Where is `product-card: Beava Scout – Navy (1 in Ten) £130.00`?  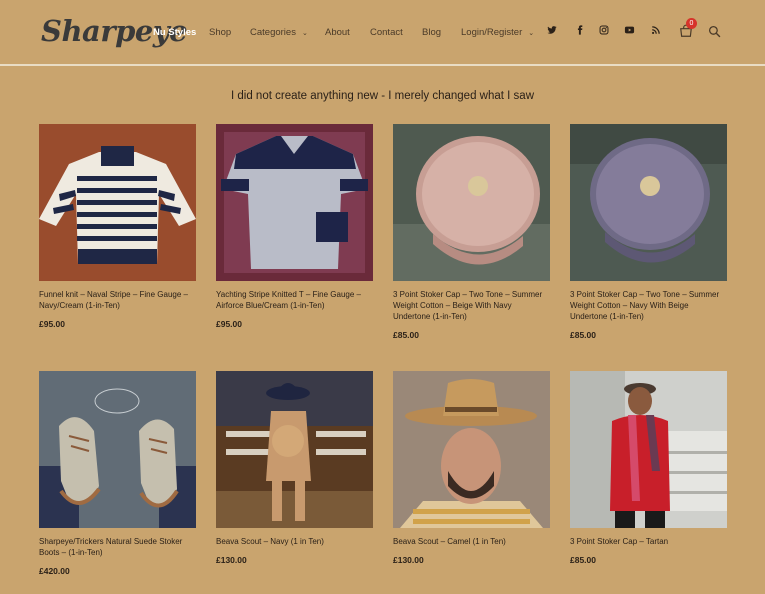 product-card: Beava Scout – Navy (1 in Ten) £130.00 is located at coordinates (294, 468).